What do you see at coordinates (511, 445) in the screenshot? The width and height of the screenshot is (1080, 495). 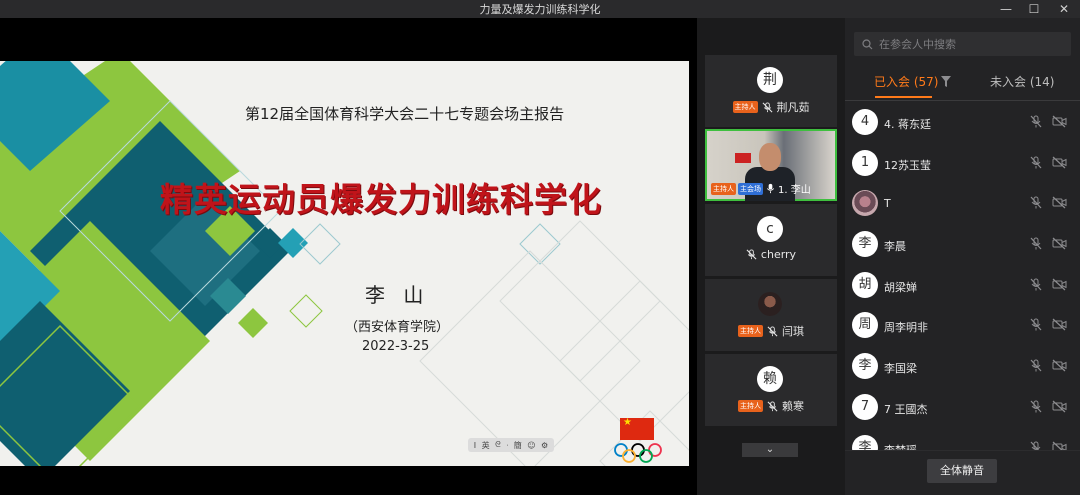 I see `ime-toolbar: I 英 ᘓ ᐧ 簡 ☺ ⚙` at bounding box center [511, 445].